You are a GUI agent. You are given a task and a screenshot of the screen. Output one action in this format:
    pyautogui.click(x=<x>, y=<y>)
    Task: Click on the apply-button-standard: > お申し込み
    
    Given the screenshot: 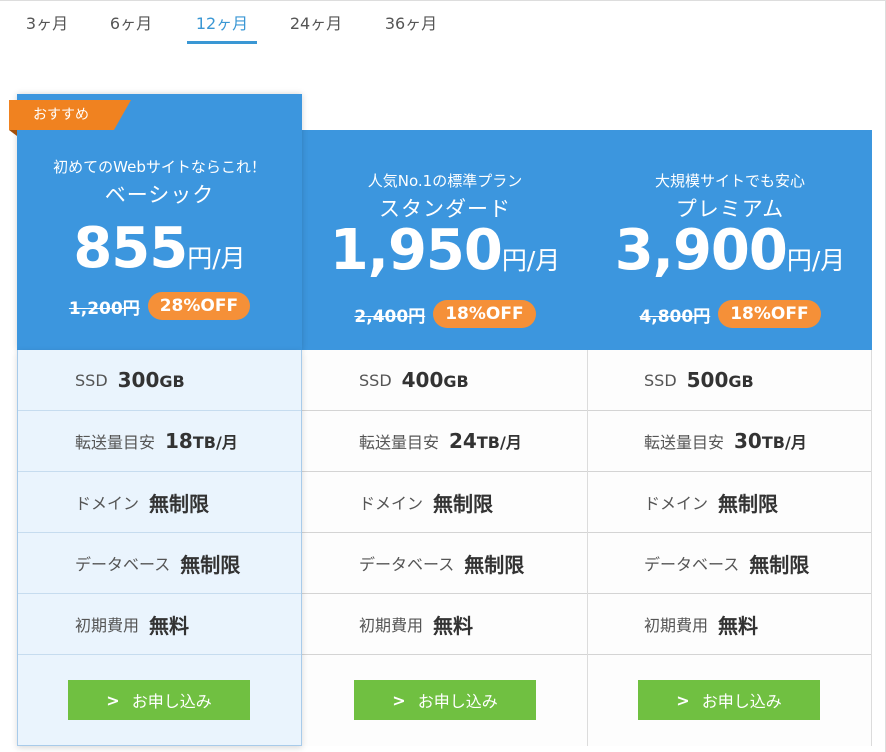 What is the action you would take?
    pyautogui.click(x=445, y=700)
    